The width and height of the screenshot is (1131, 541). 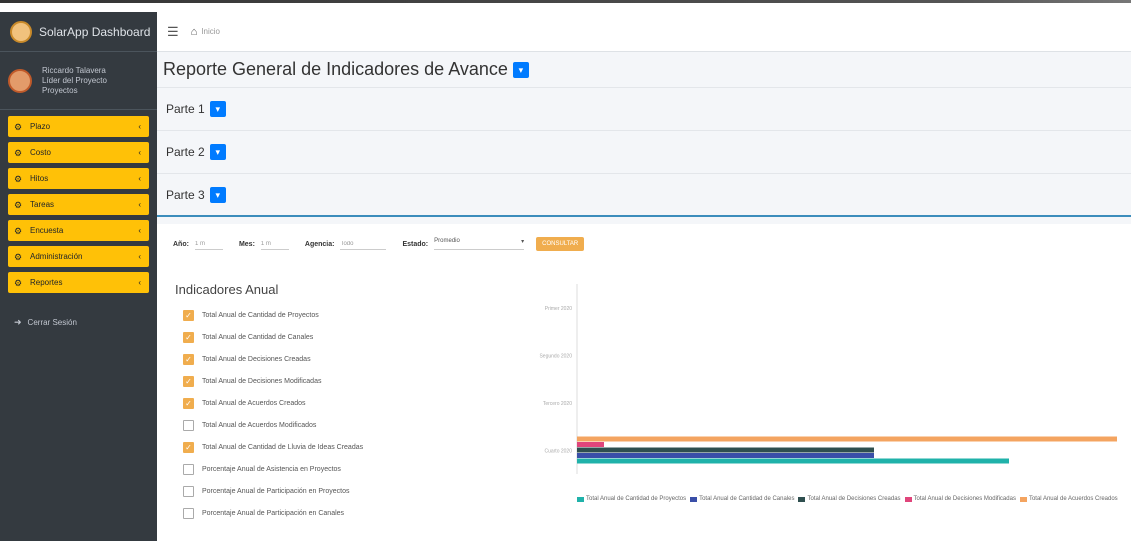 I want to click on indicator-checkbox-row: ✓ Total Anual de Acuerdos Creados, so click(x=273, y=403).